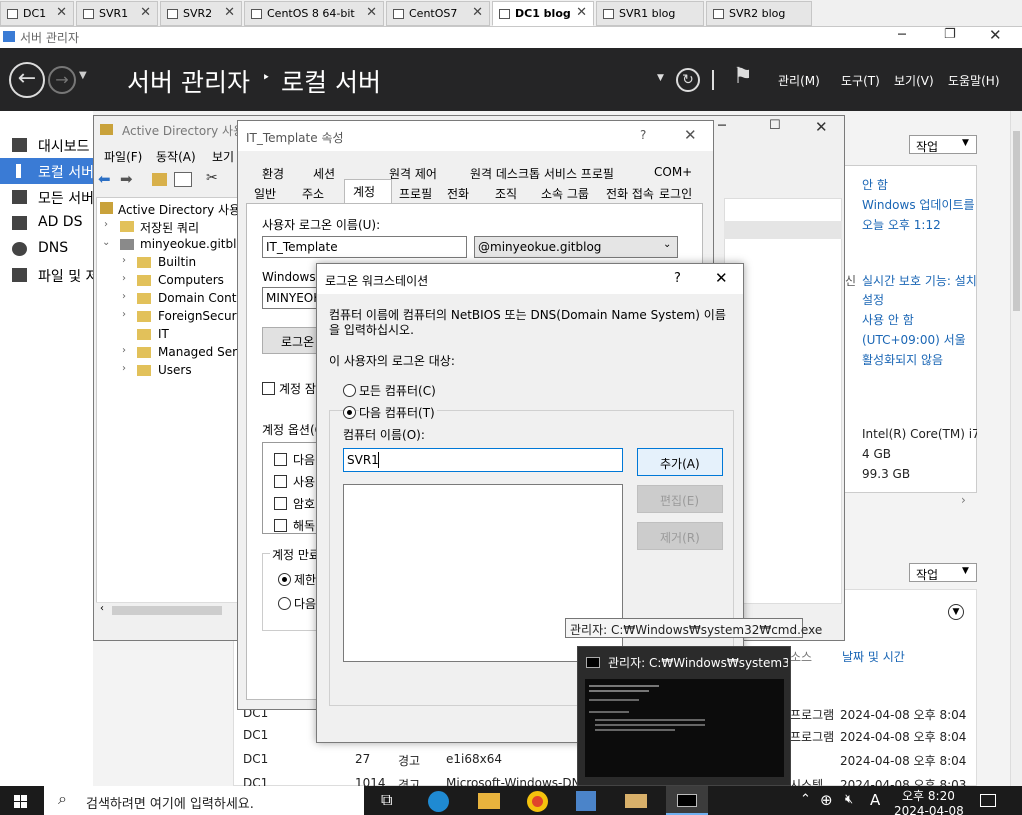  I want to click on property-value: 안 함, so click(875, 184).